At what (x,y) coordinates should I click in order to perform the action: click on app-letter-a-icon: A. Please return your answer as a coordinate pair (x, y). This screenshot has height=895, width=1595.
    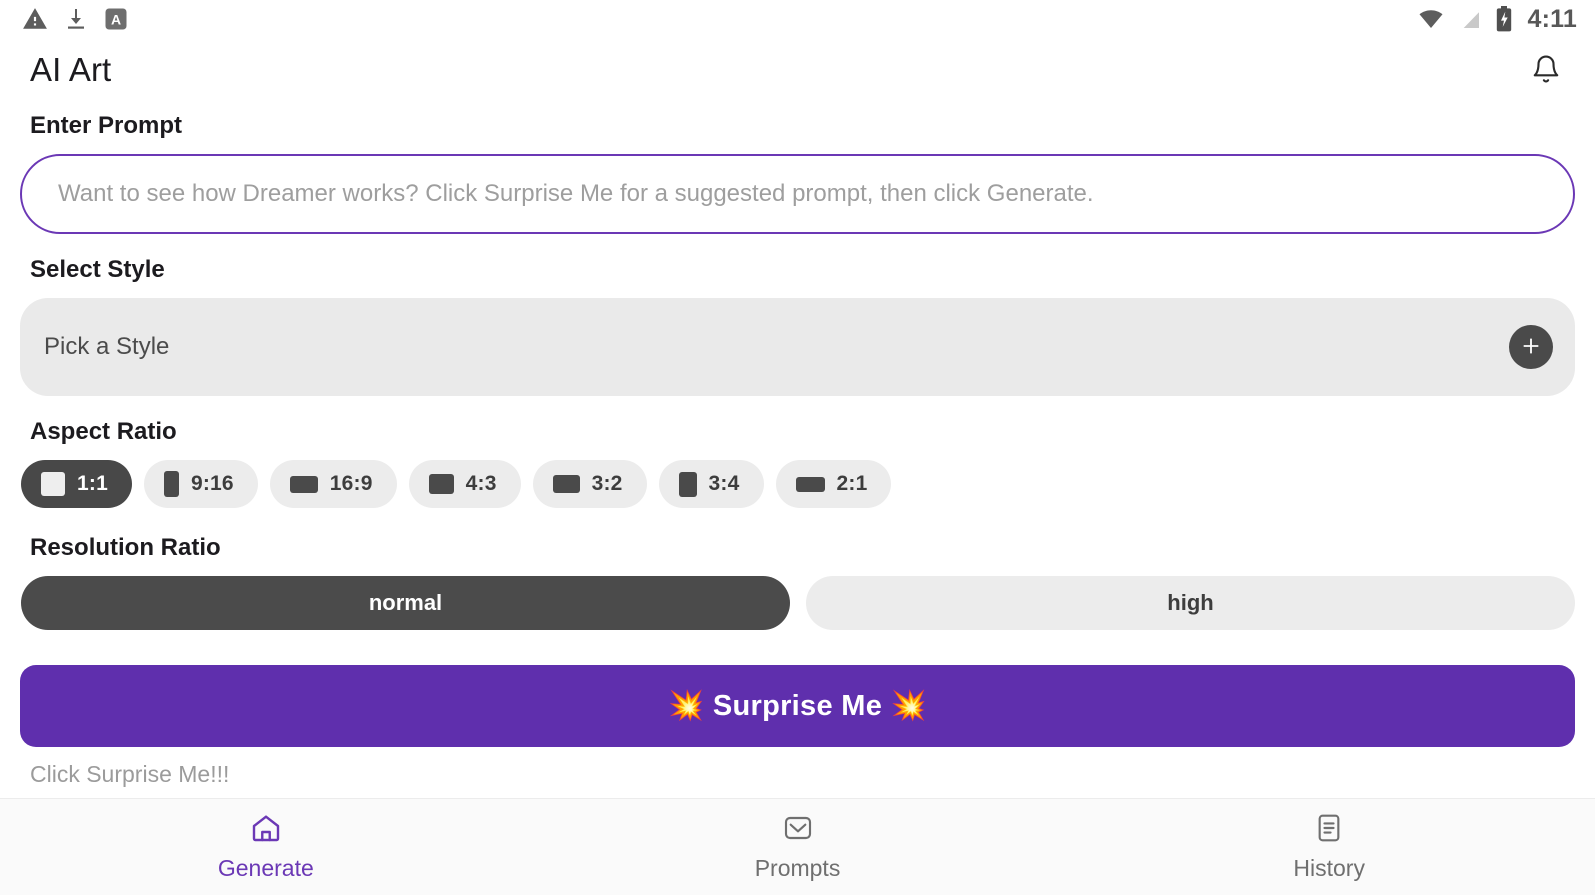
    Looking at the image, I should click on (116, 19).